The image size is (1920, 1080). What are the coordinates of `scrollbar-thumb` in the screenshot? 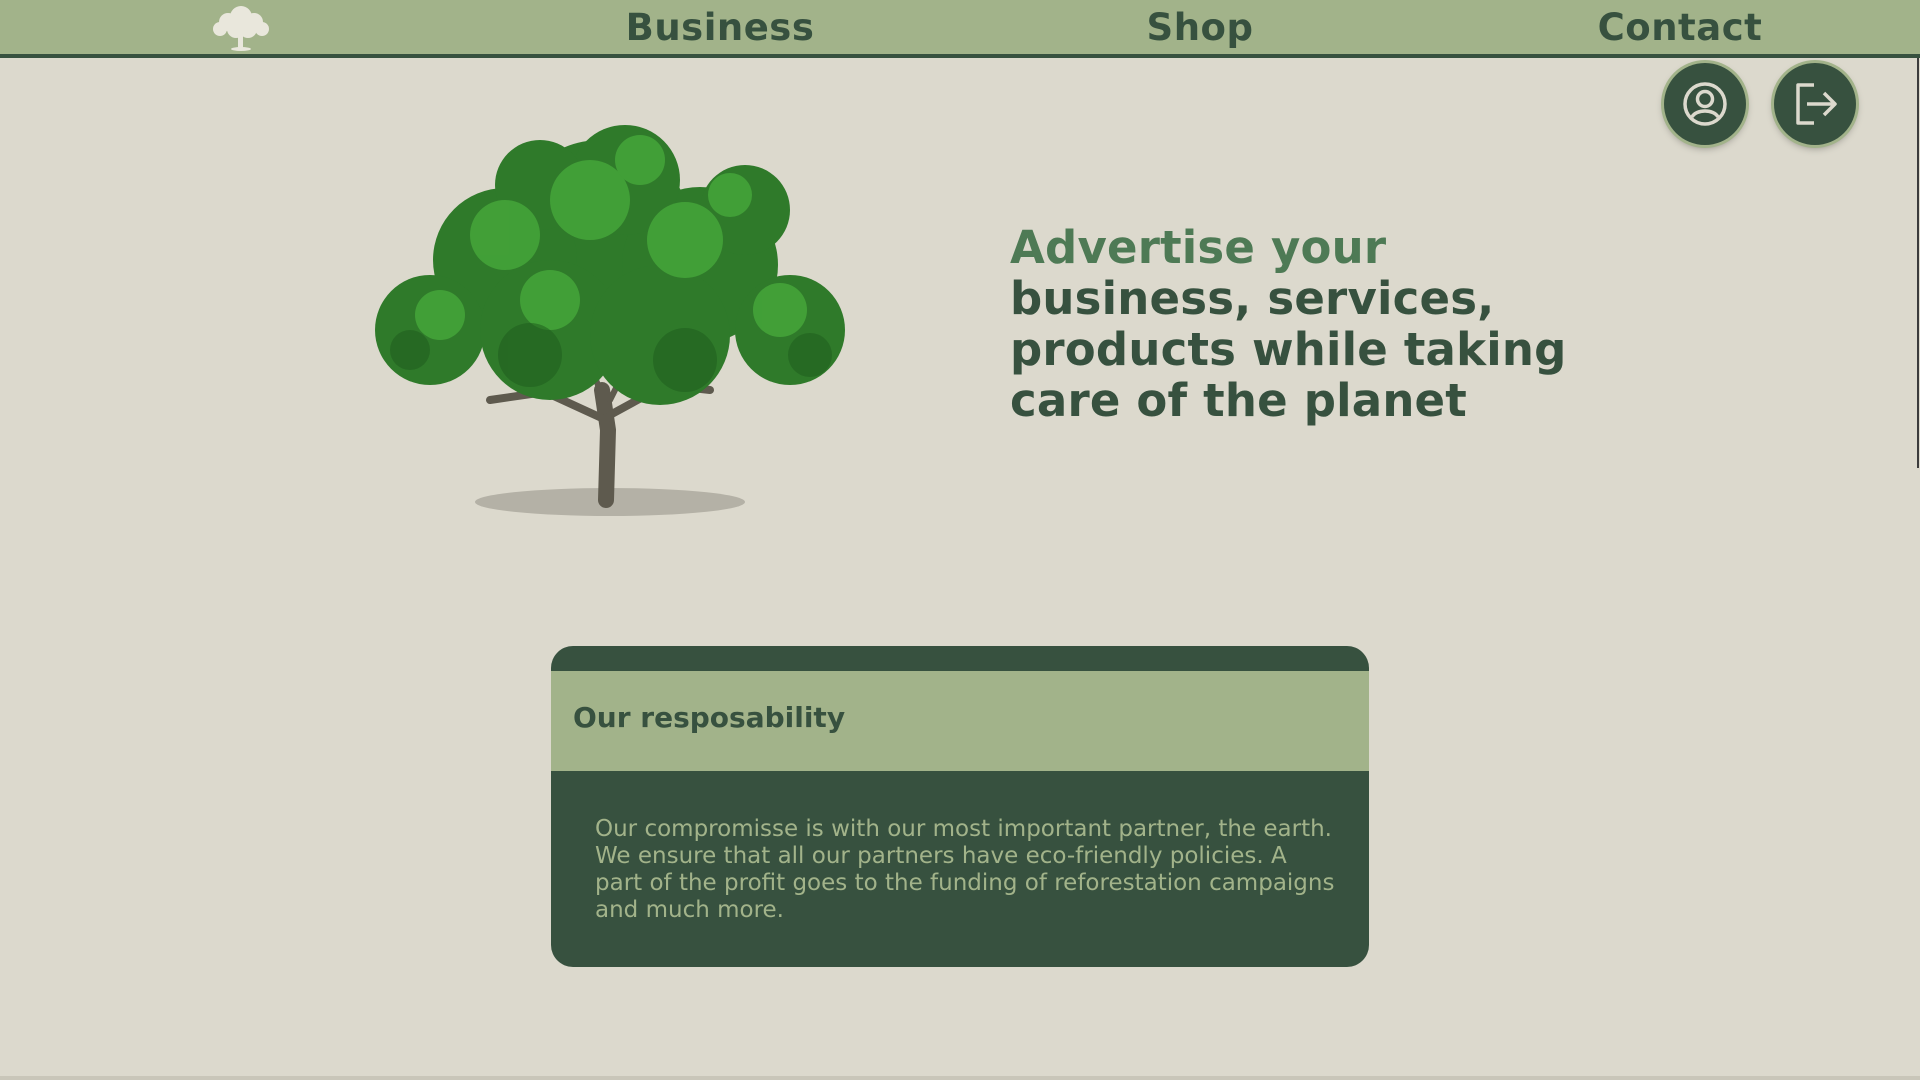 It's located at (1918, 263).